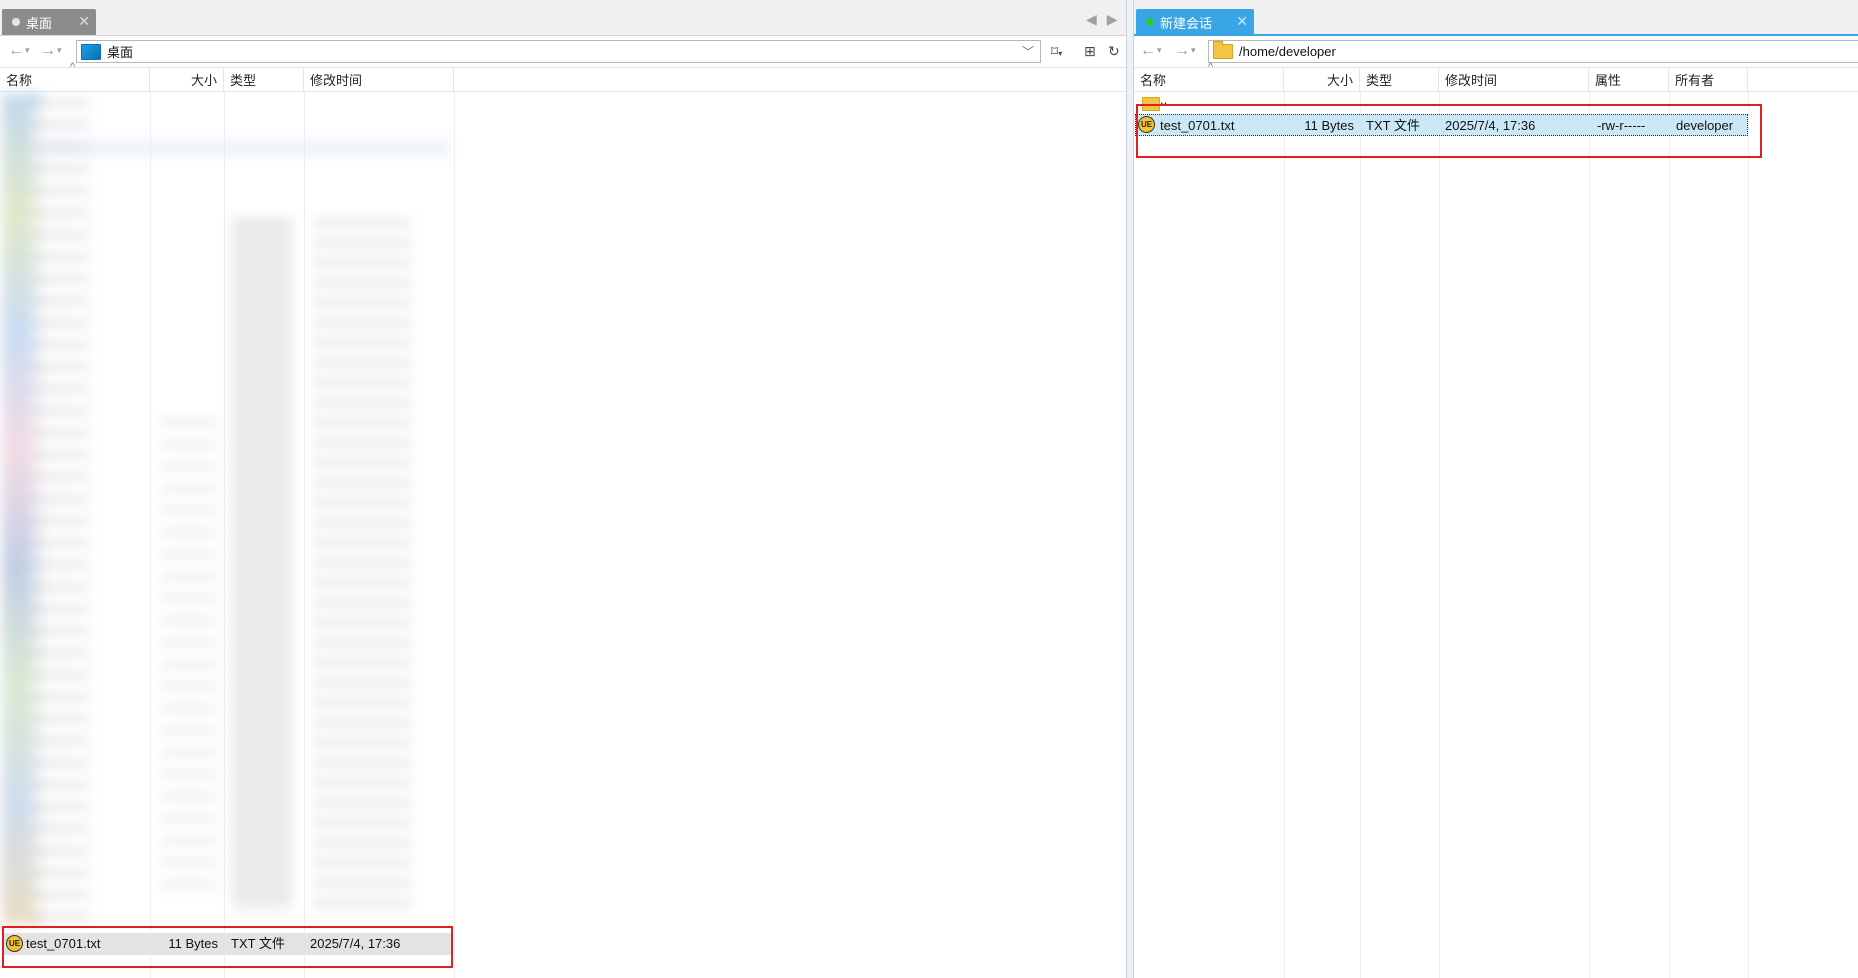 Image resolution: width=1858 pixels, height=978 pixels. Describe the element at coordinates (1116, 19) in the screenshot. I see `tab-scroll-right-icon: ▶` at that location.